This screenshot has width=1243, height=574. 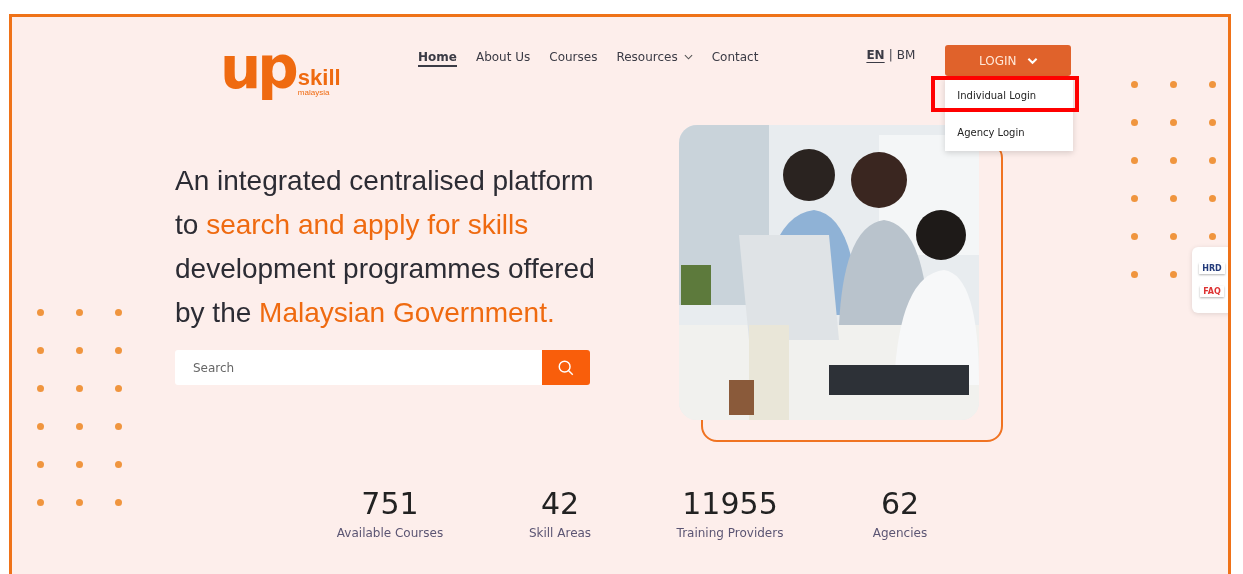 What do you see at coordinates (358, 367) in the screenshot?
I see `search-field: Search` at bounding box center [358, 367].